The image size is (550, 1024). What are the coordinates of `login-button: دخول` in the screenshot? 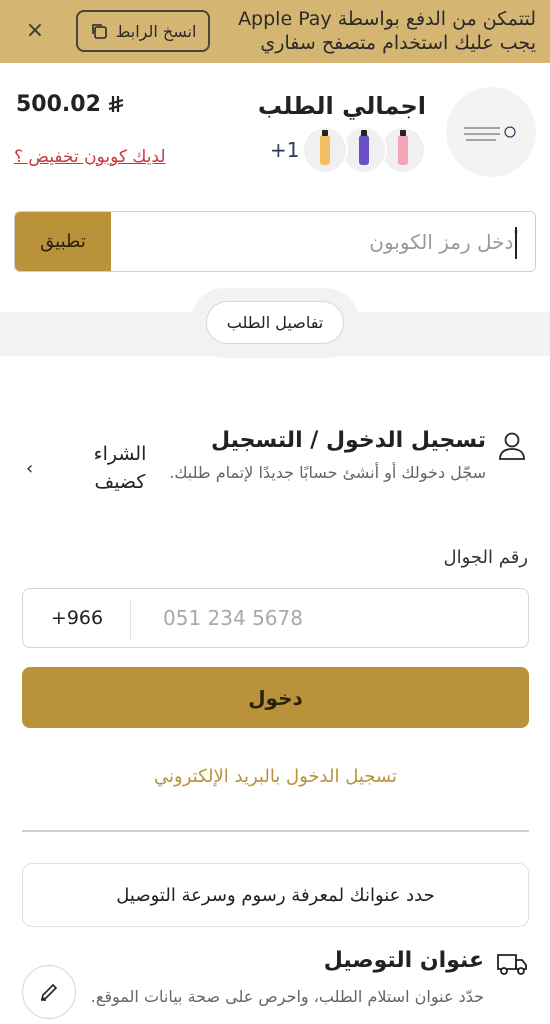 It's located at (275, 697).